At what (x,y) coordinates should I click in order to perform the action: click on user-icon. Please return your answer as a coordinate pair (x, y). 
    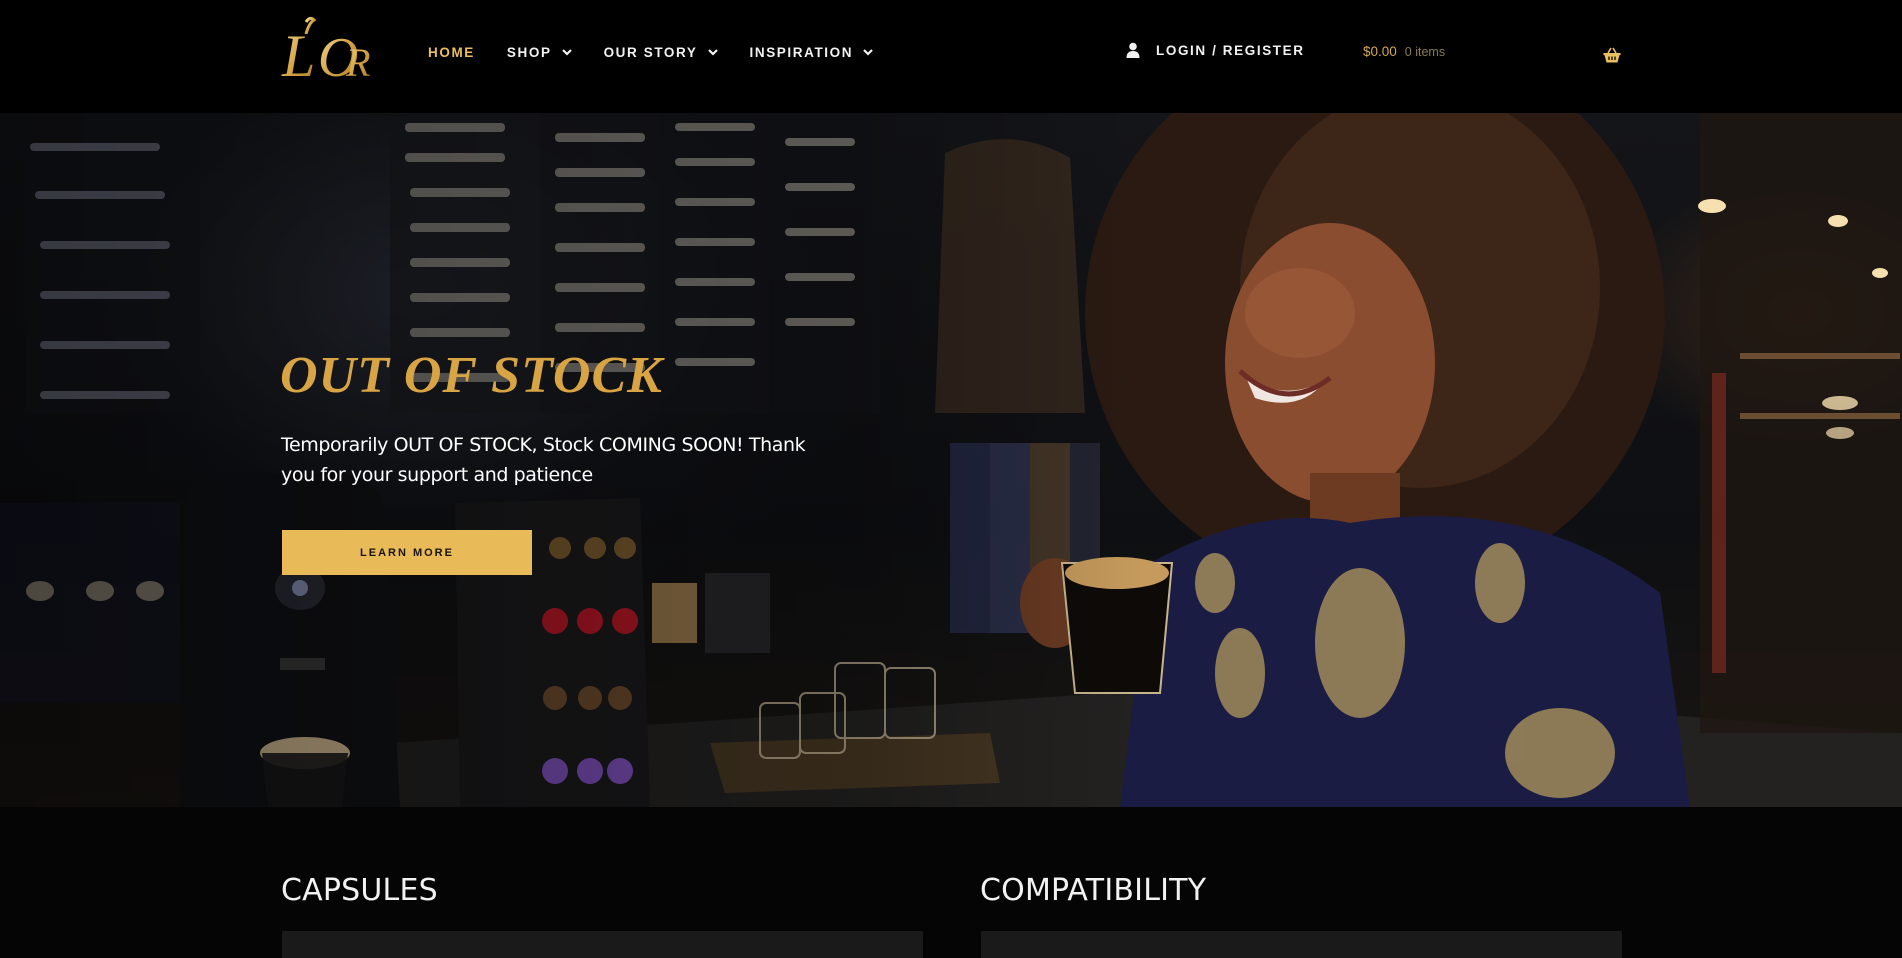
    Looking at the image, I should click on (1133, 50).